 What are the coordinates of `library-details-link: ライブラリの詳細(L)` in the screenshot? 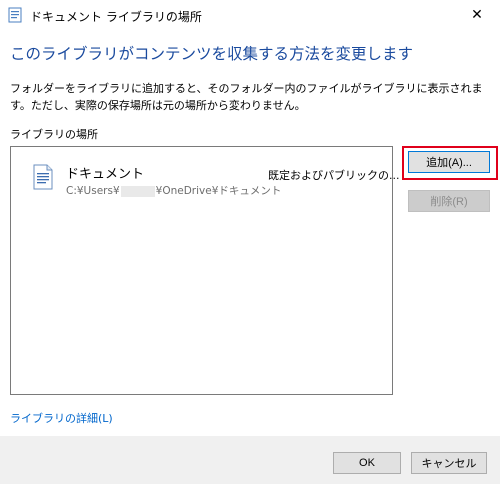 It's located at (61, 418).